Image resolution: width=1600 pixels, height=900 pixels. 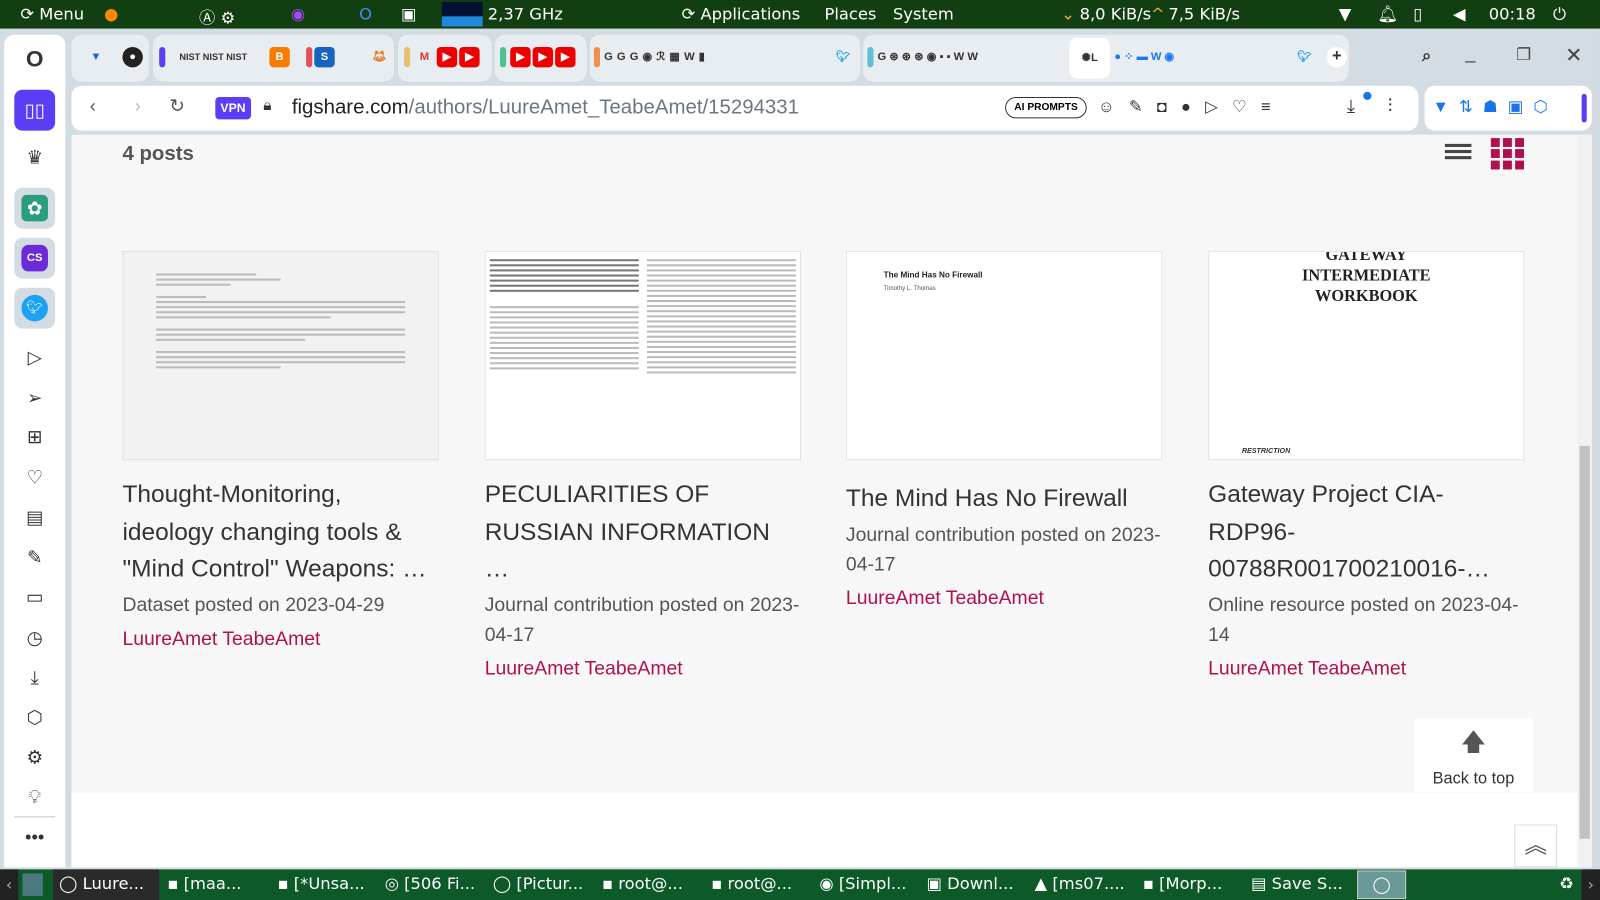 I want to click on crown-icon: ♛, so click(x=34, y=157).